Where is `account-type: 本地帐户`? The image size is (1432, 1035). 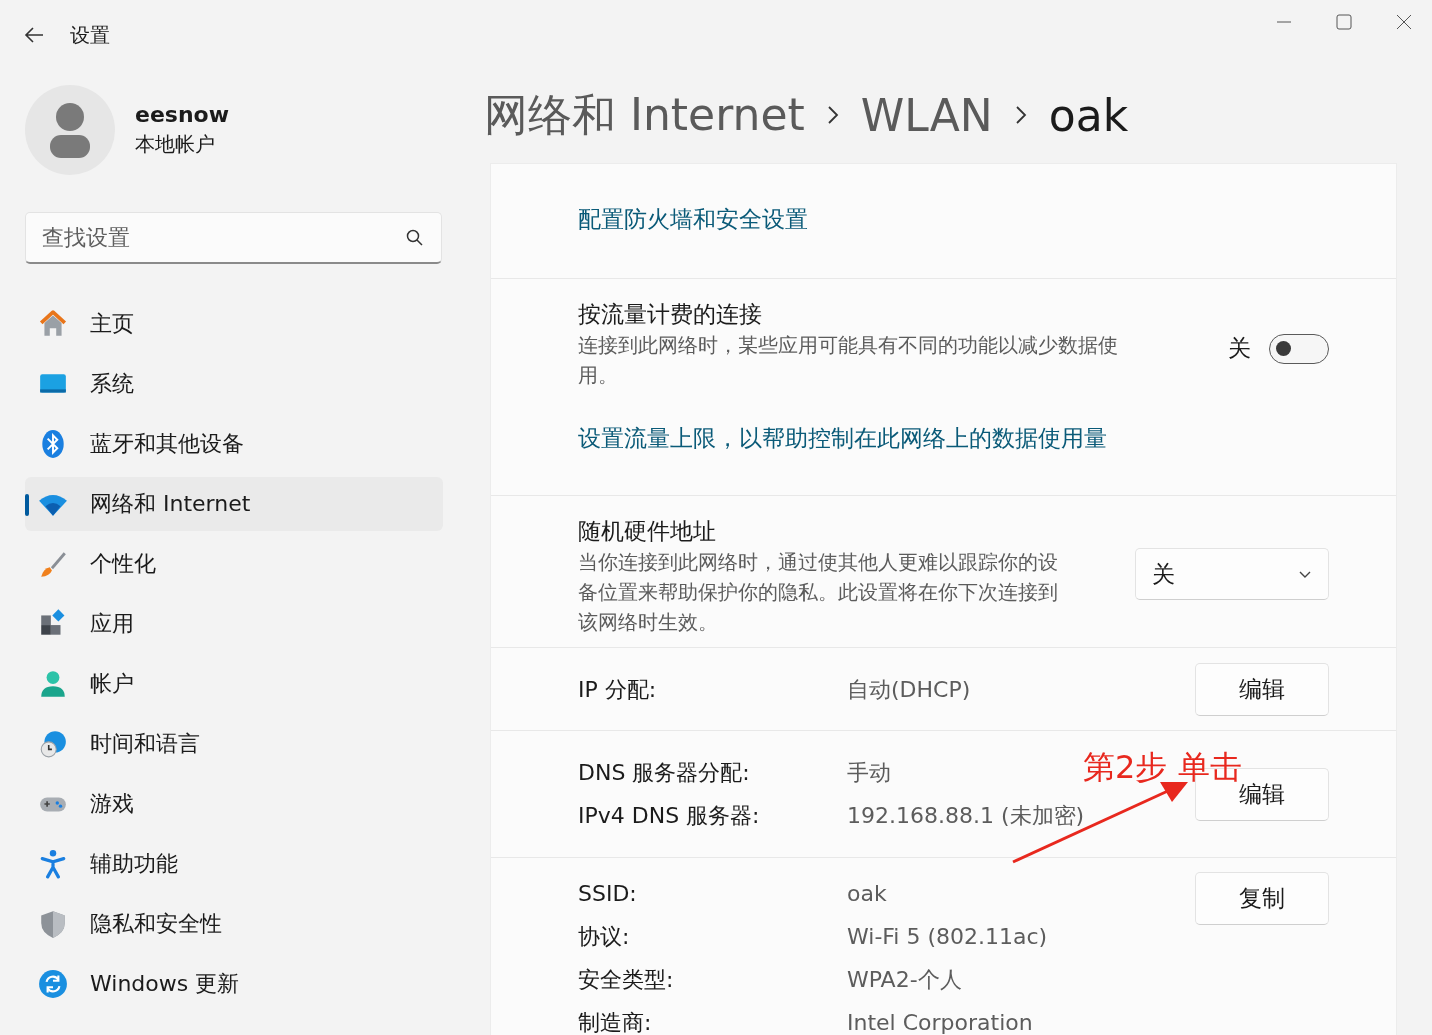
account-type: 本地帐户 is located at coordinates (175, 144).